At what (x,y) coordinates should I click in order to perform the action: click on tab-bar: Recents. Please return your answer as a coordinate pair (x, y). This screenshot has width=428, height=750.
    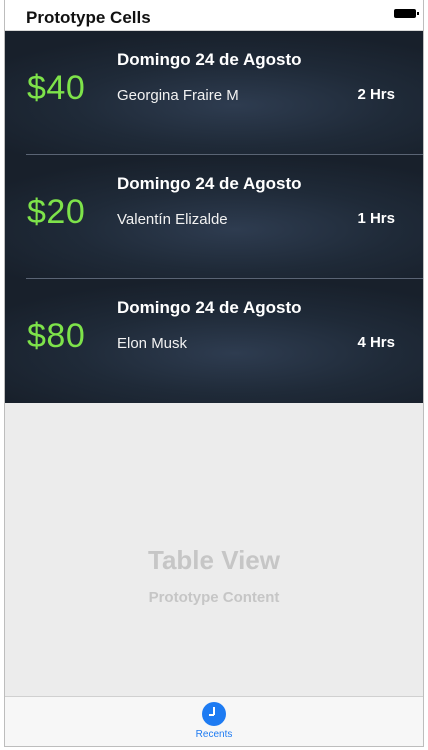
    Looking at the image, I should click on (214, 721).